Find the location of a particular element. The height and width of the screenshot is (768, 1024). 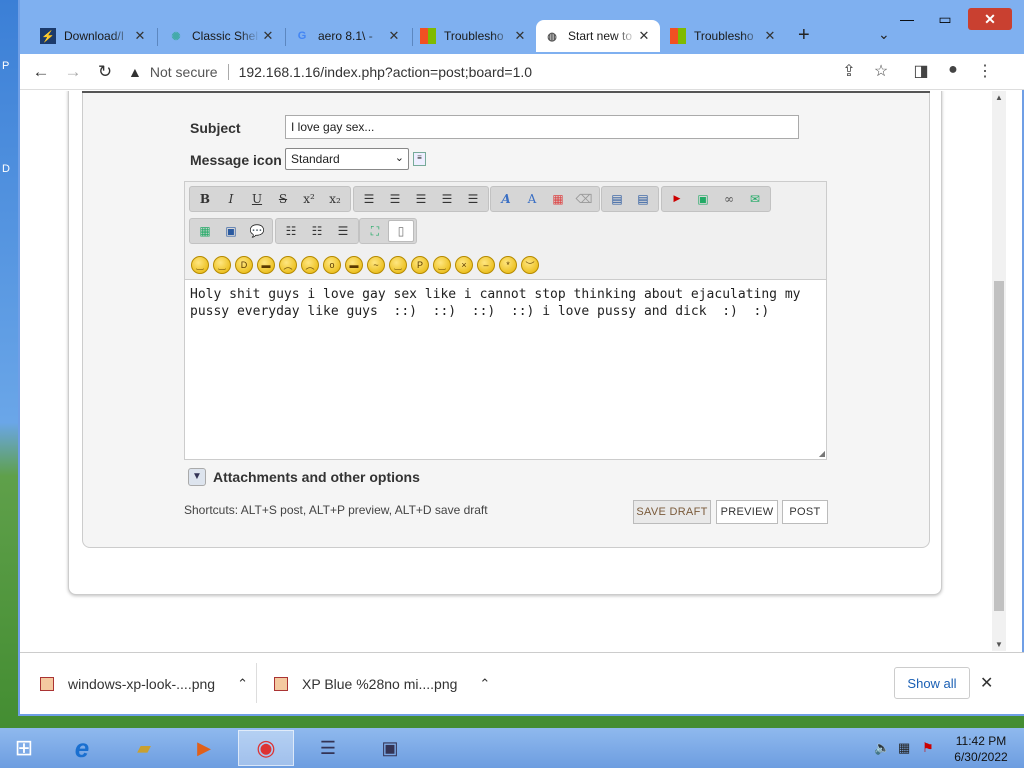

align-right-icon: ☰ is located at coordinates (421, 199).